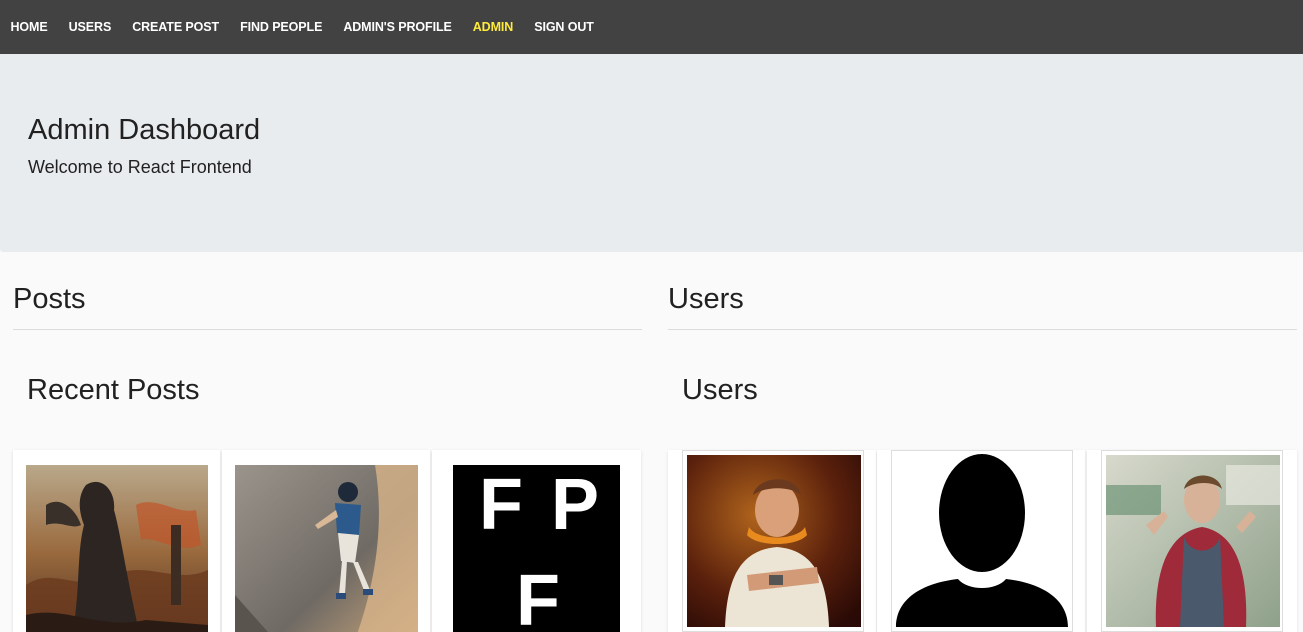 This screenshot has height=632, width=1303. I want to click on user-photo-red-hoodie, so click(1193, 541).